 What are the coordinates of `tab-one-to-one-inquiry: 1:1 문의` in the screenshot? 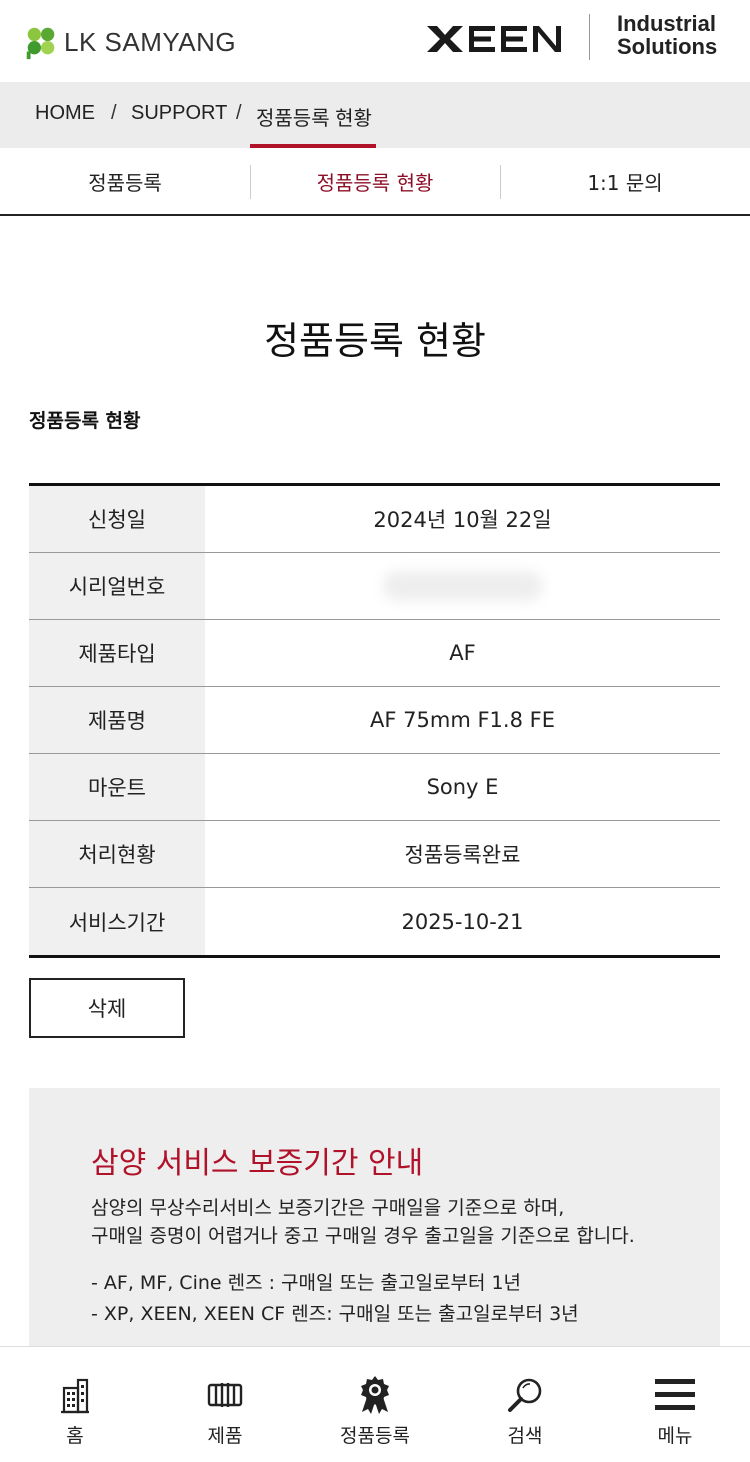 It's located at (625, 181).